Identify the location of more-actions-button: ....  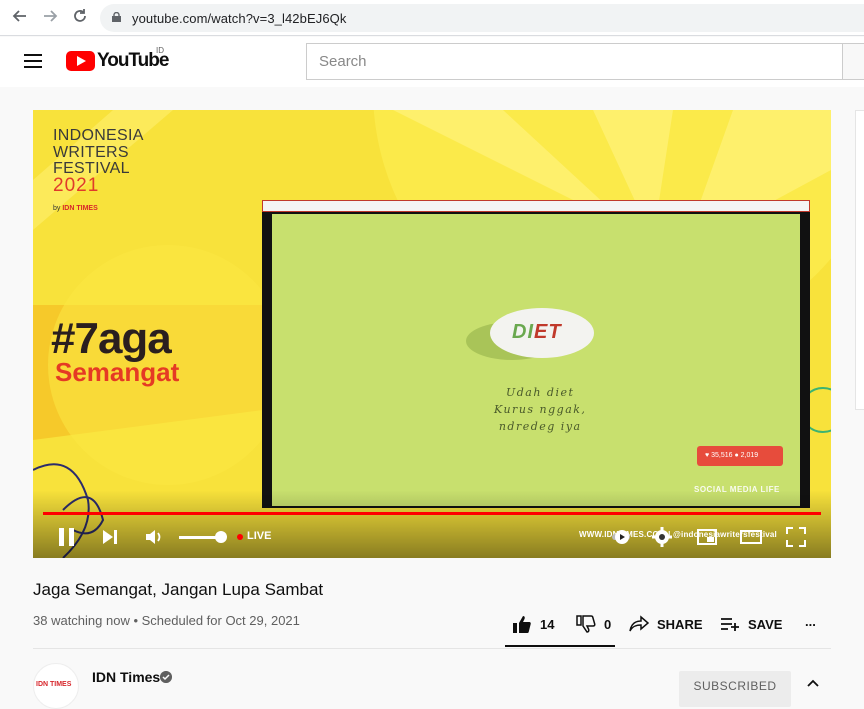
(810, 621).